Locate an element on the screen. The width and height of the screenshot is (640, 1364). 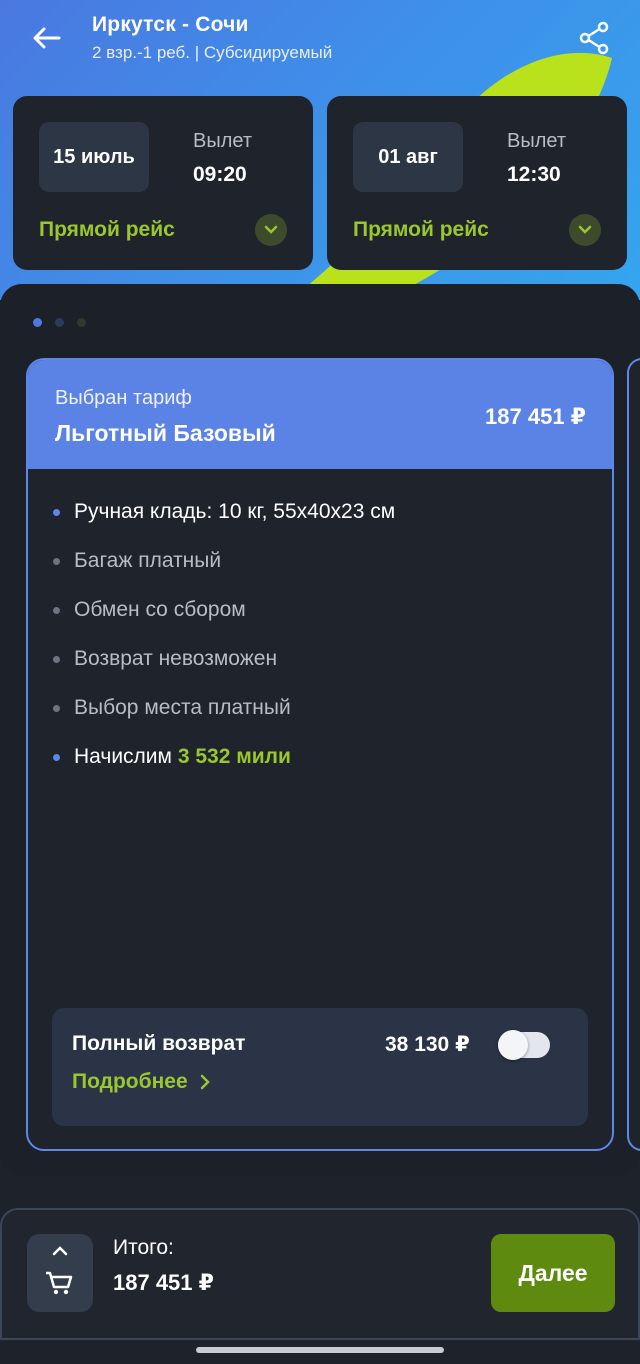
tariff-chosen-label: Выбран тариф is located at coordinates (123, 398).